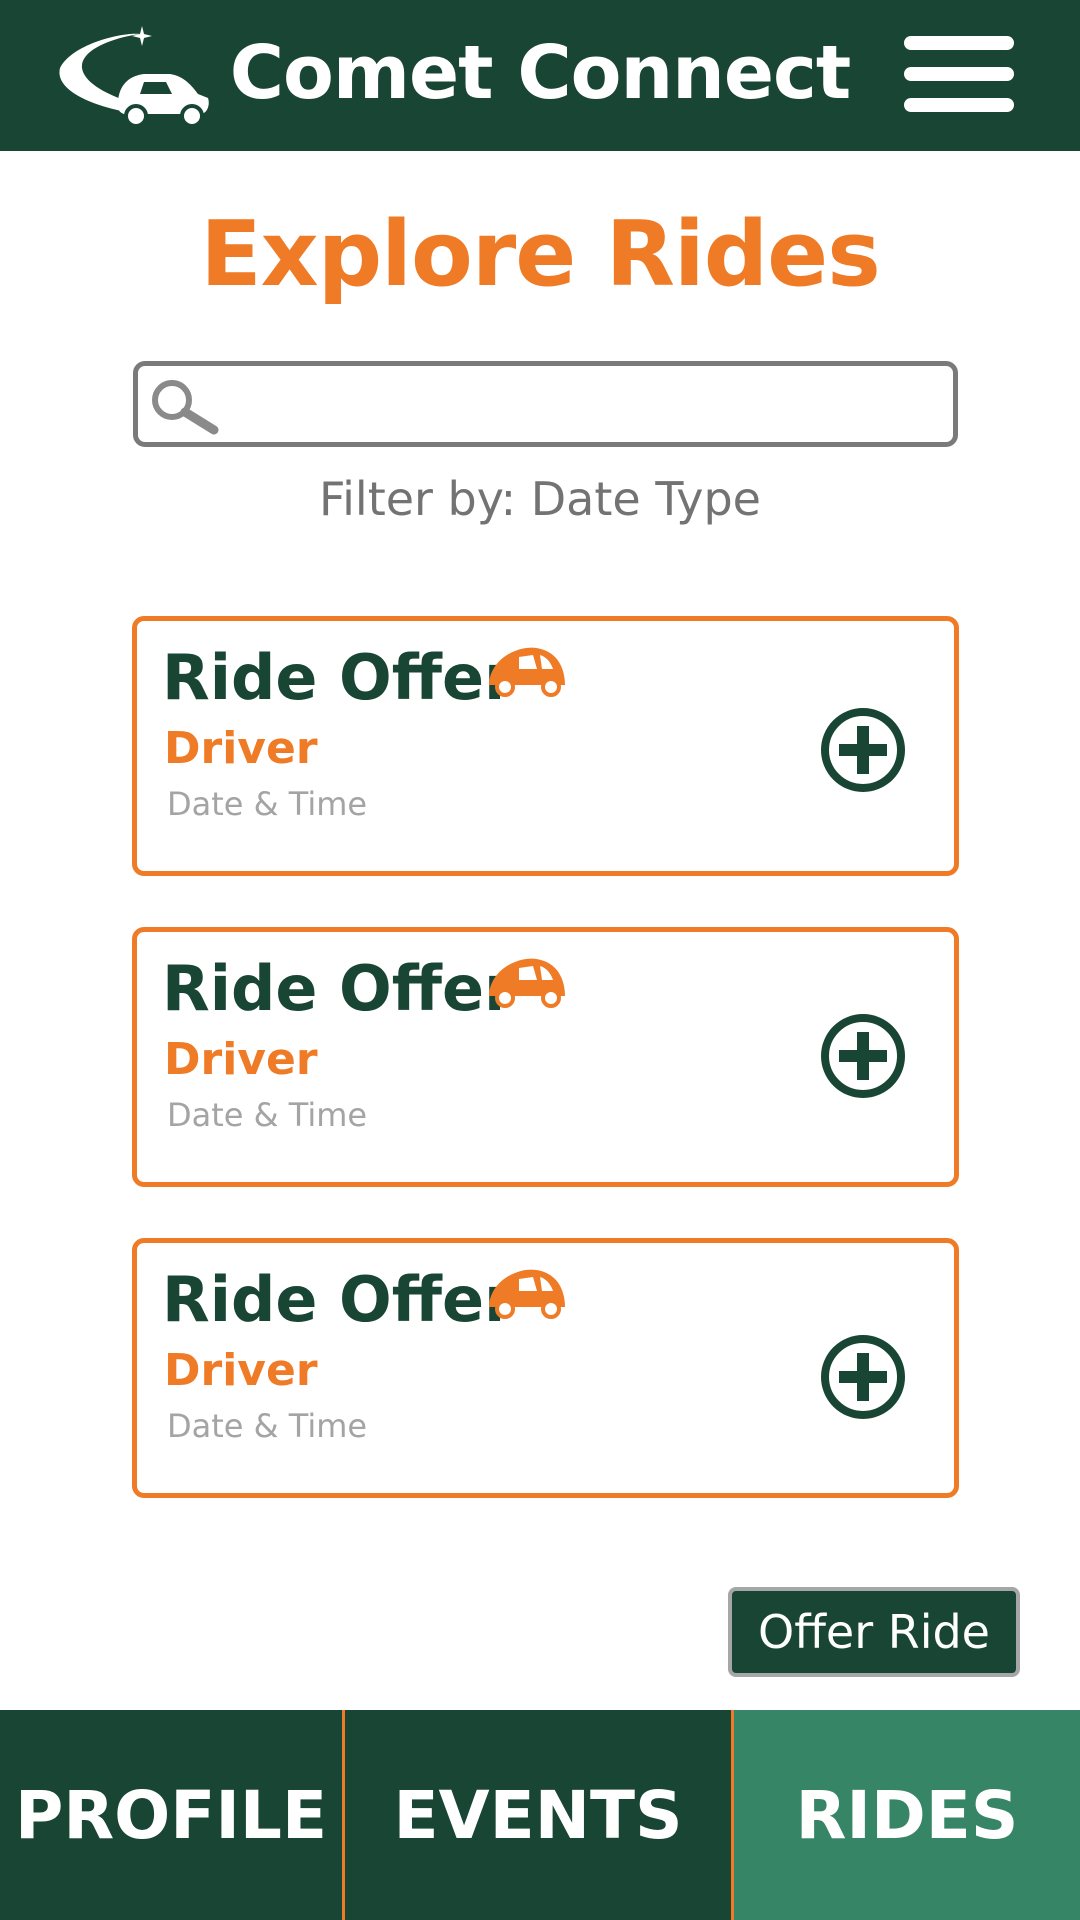  Describe the element at coordinates (540, 254) in the screenshot. I see `page-title: Explore Rides` at that location.